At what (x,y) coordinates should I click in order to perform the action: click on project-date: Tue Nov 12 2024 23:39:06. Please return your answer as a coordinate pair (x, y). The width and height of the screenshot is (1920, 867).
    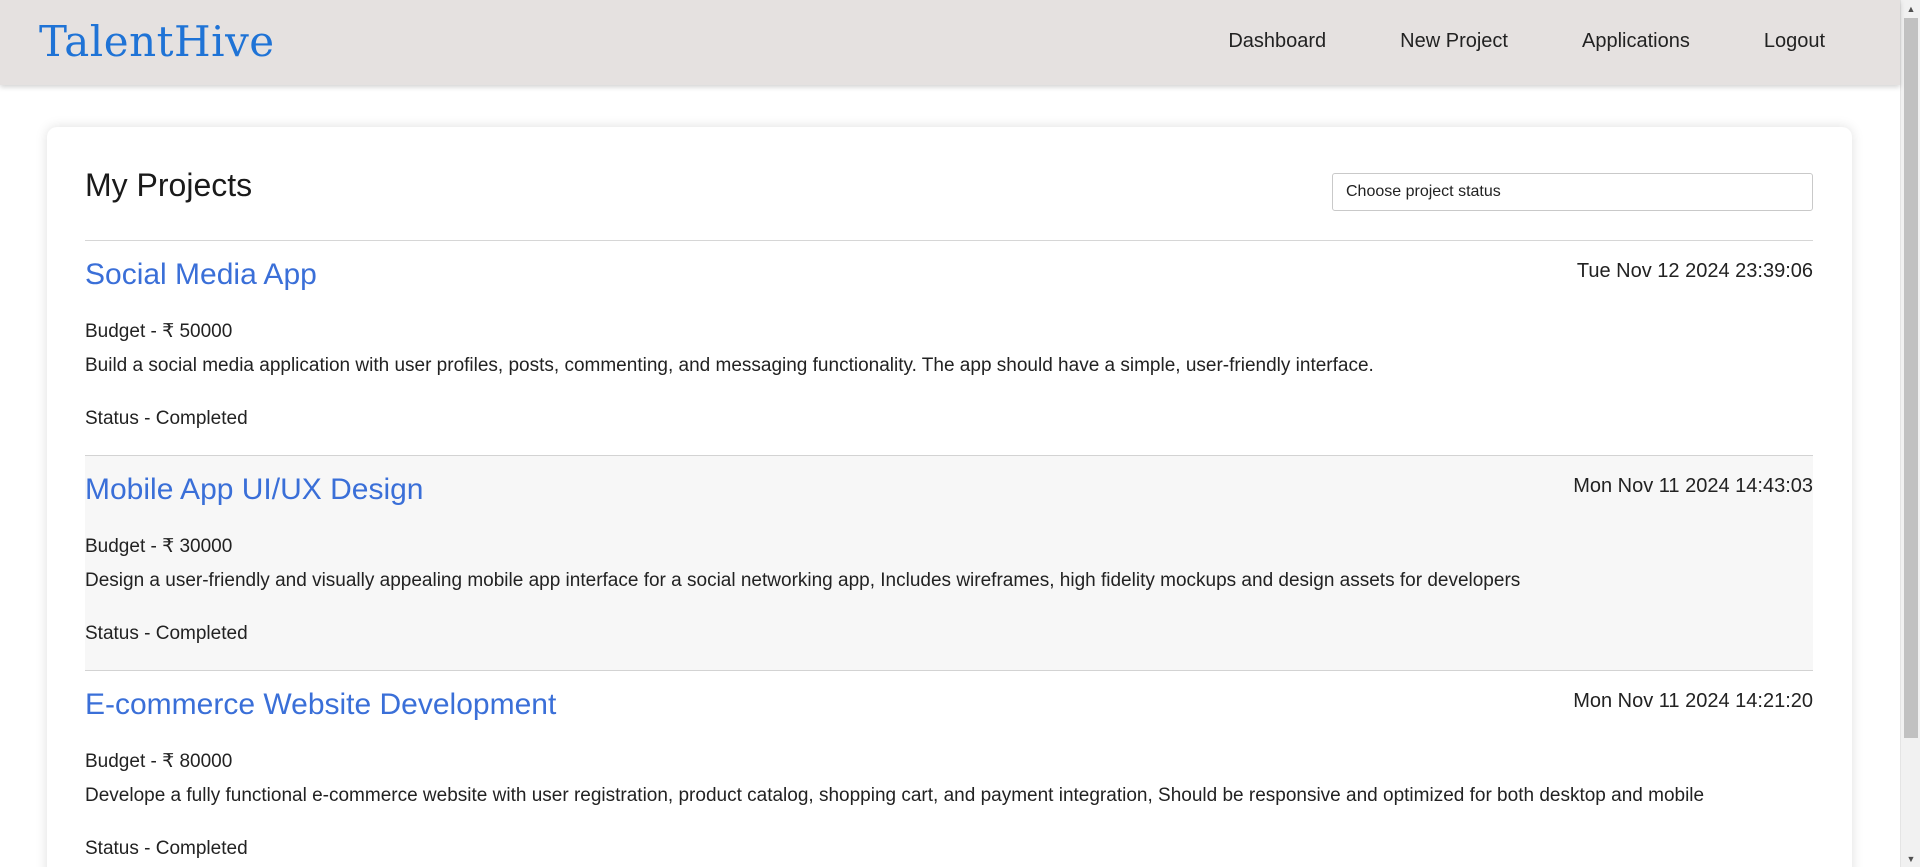
    Looking at the image, I should click on (1694, 271).